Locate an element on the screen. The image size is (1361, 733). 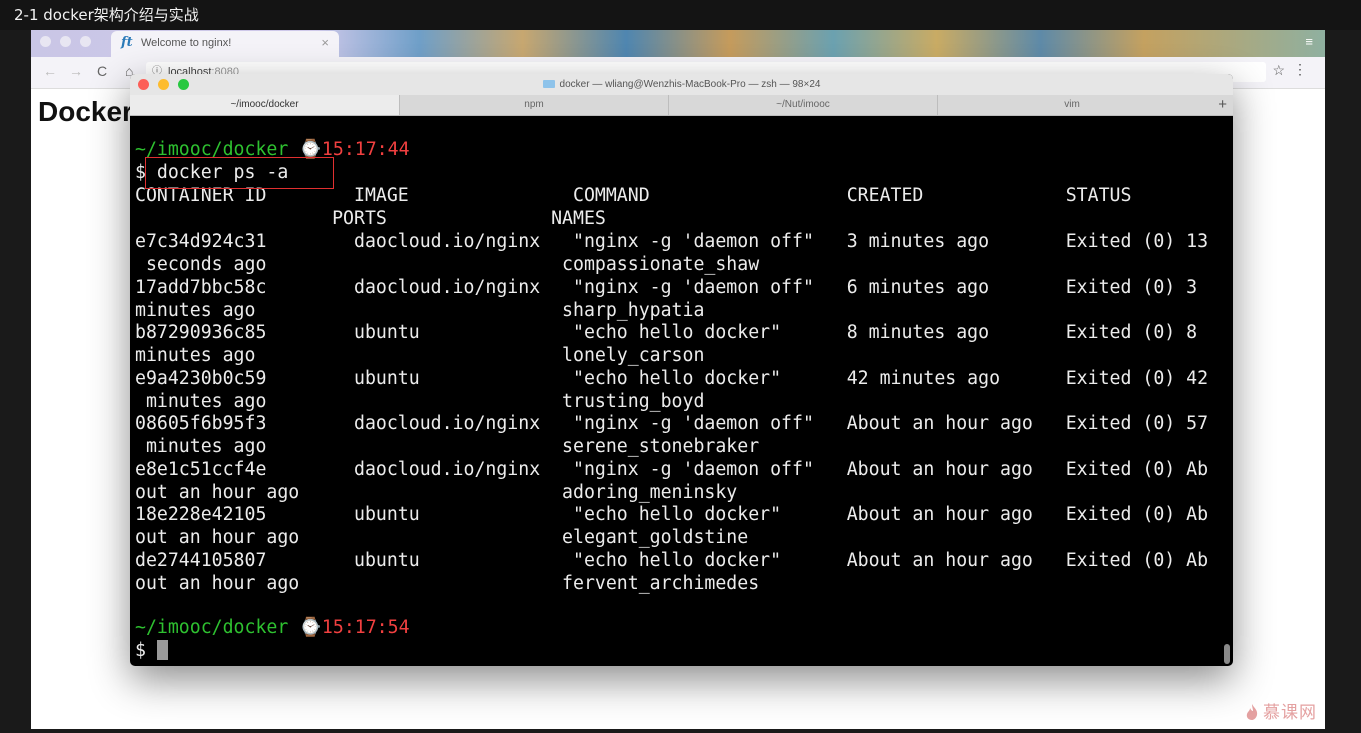
back-arrow-icon: ← is located at coordinates (50, 71).